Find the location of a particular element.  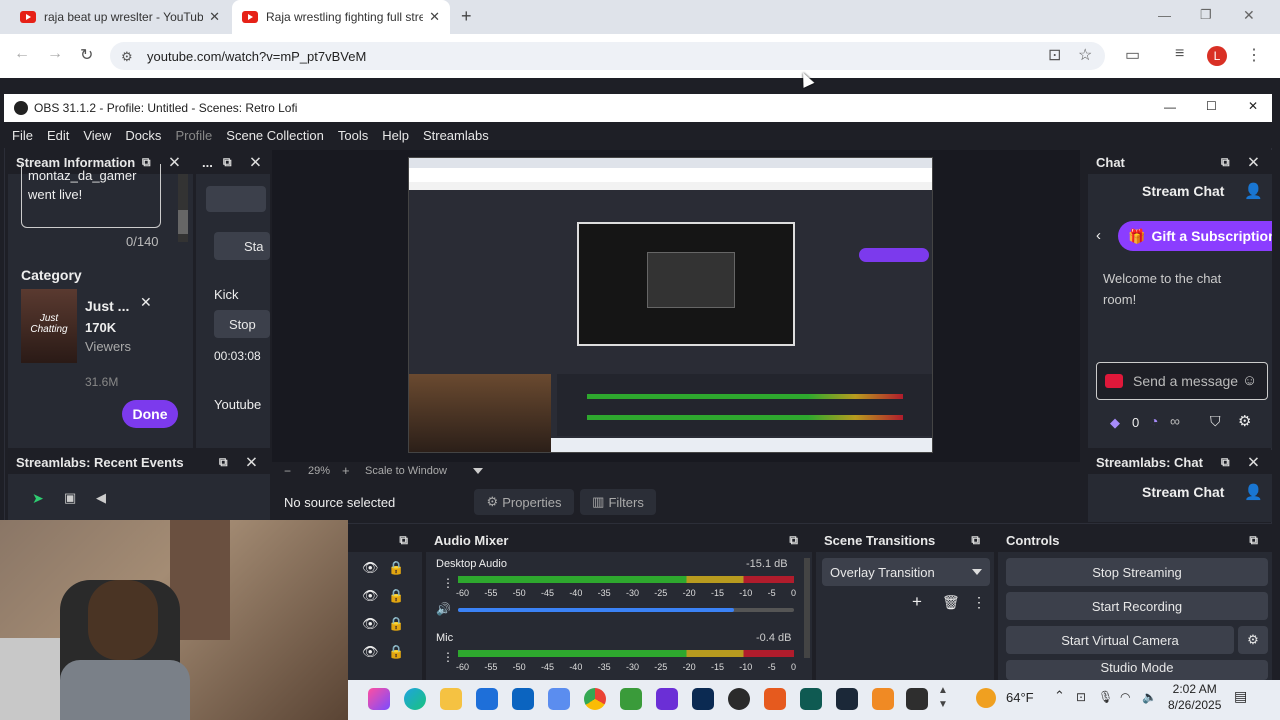

tray-icon: ⊡ is located at coordinates (1081, 697).